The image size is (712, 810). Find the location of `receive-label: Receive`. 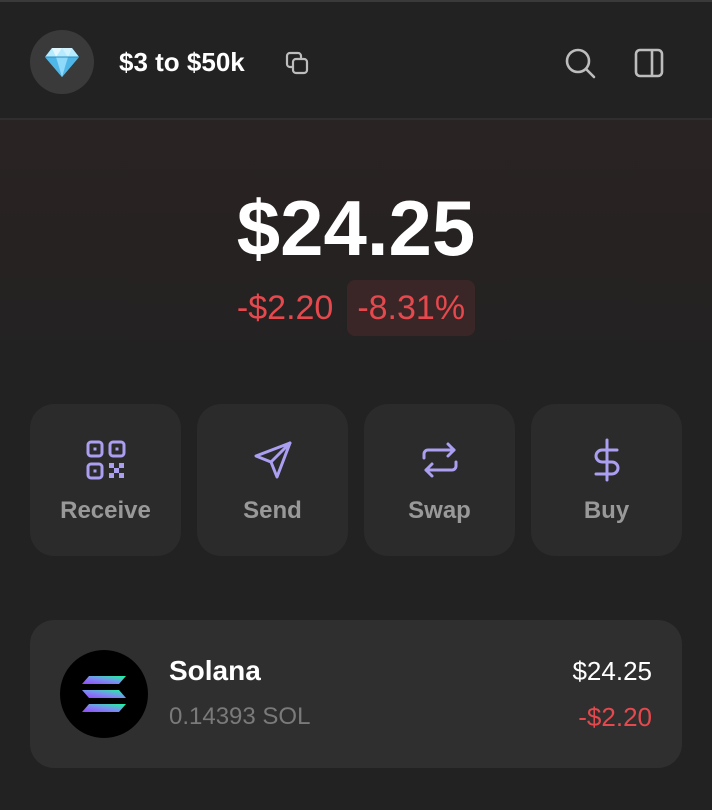

receive-label: Receive is located at coordinates (105, 510).